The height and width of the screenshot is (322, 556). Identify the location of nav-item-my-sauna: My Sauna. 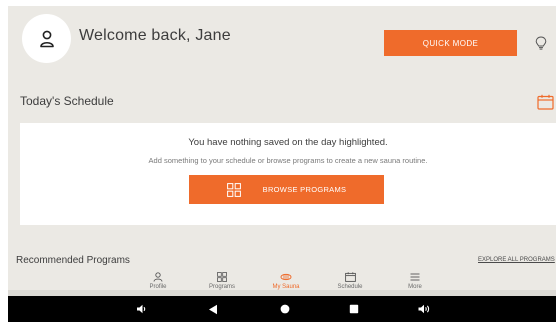
(286, 281).